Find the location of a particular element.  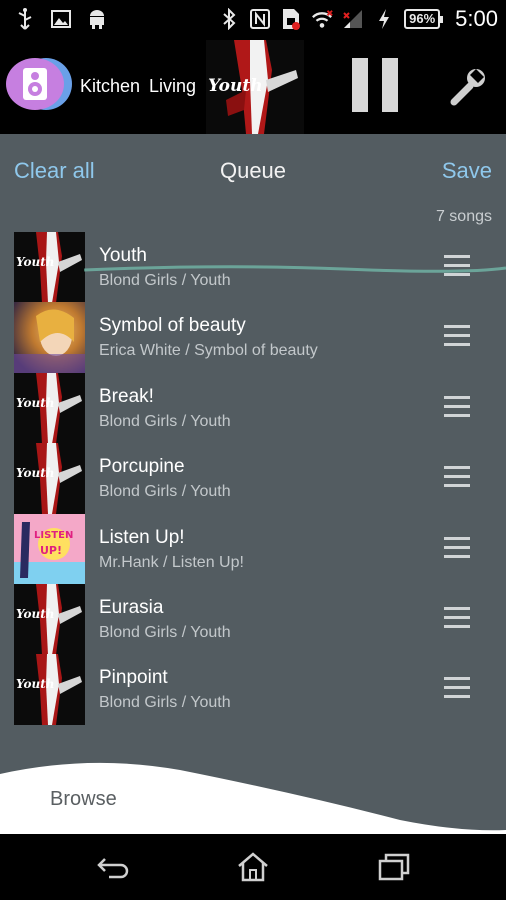

home-icon is located at coordinates (253, 867).